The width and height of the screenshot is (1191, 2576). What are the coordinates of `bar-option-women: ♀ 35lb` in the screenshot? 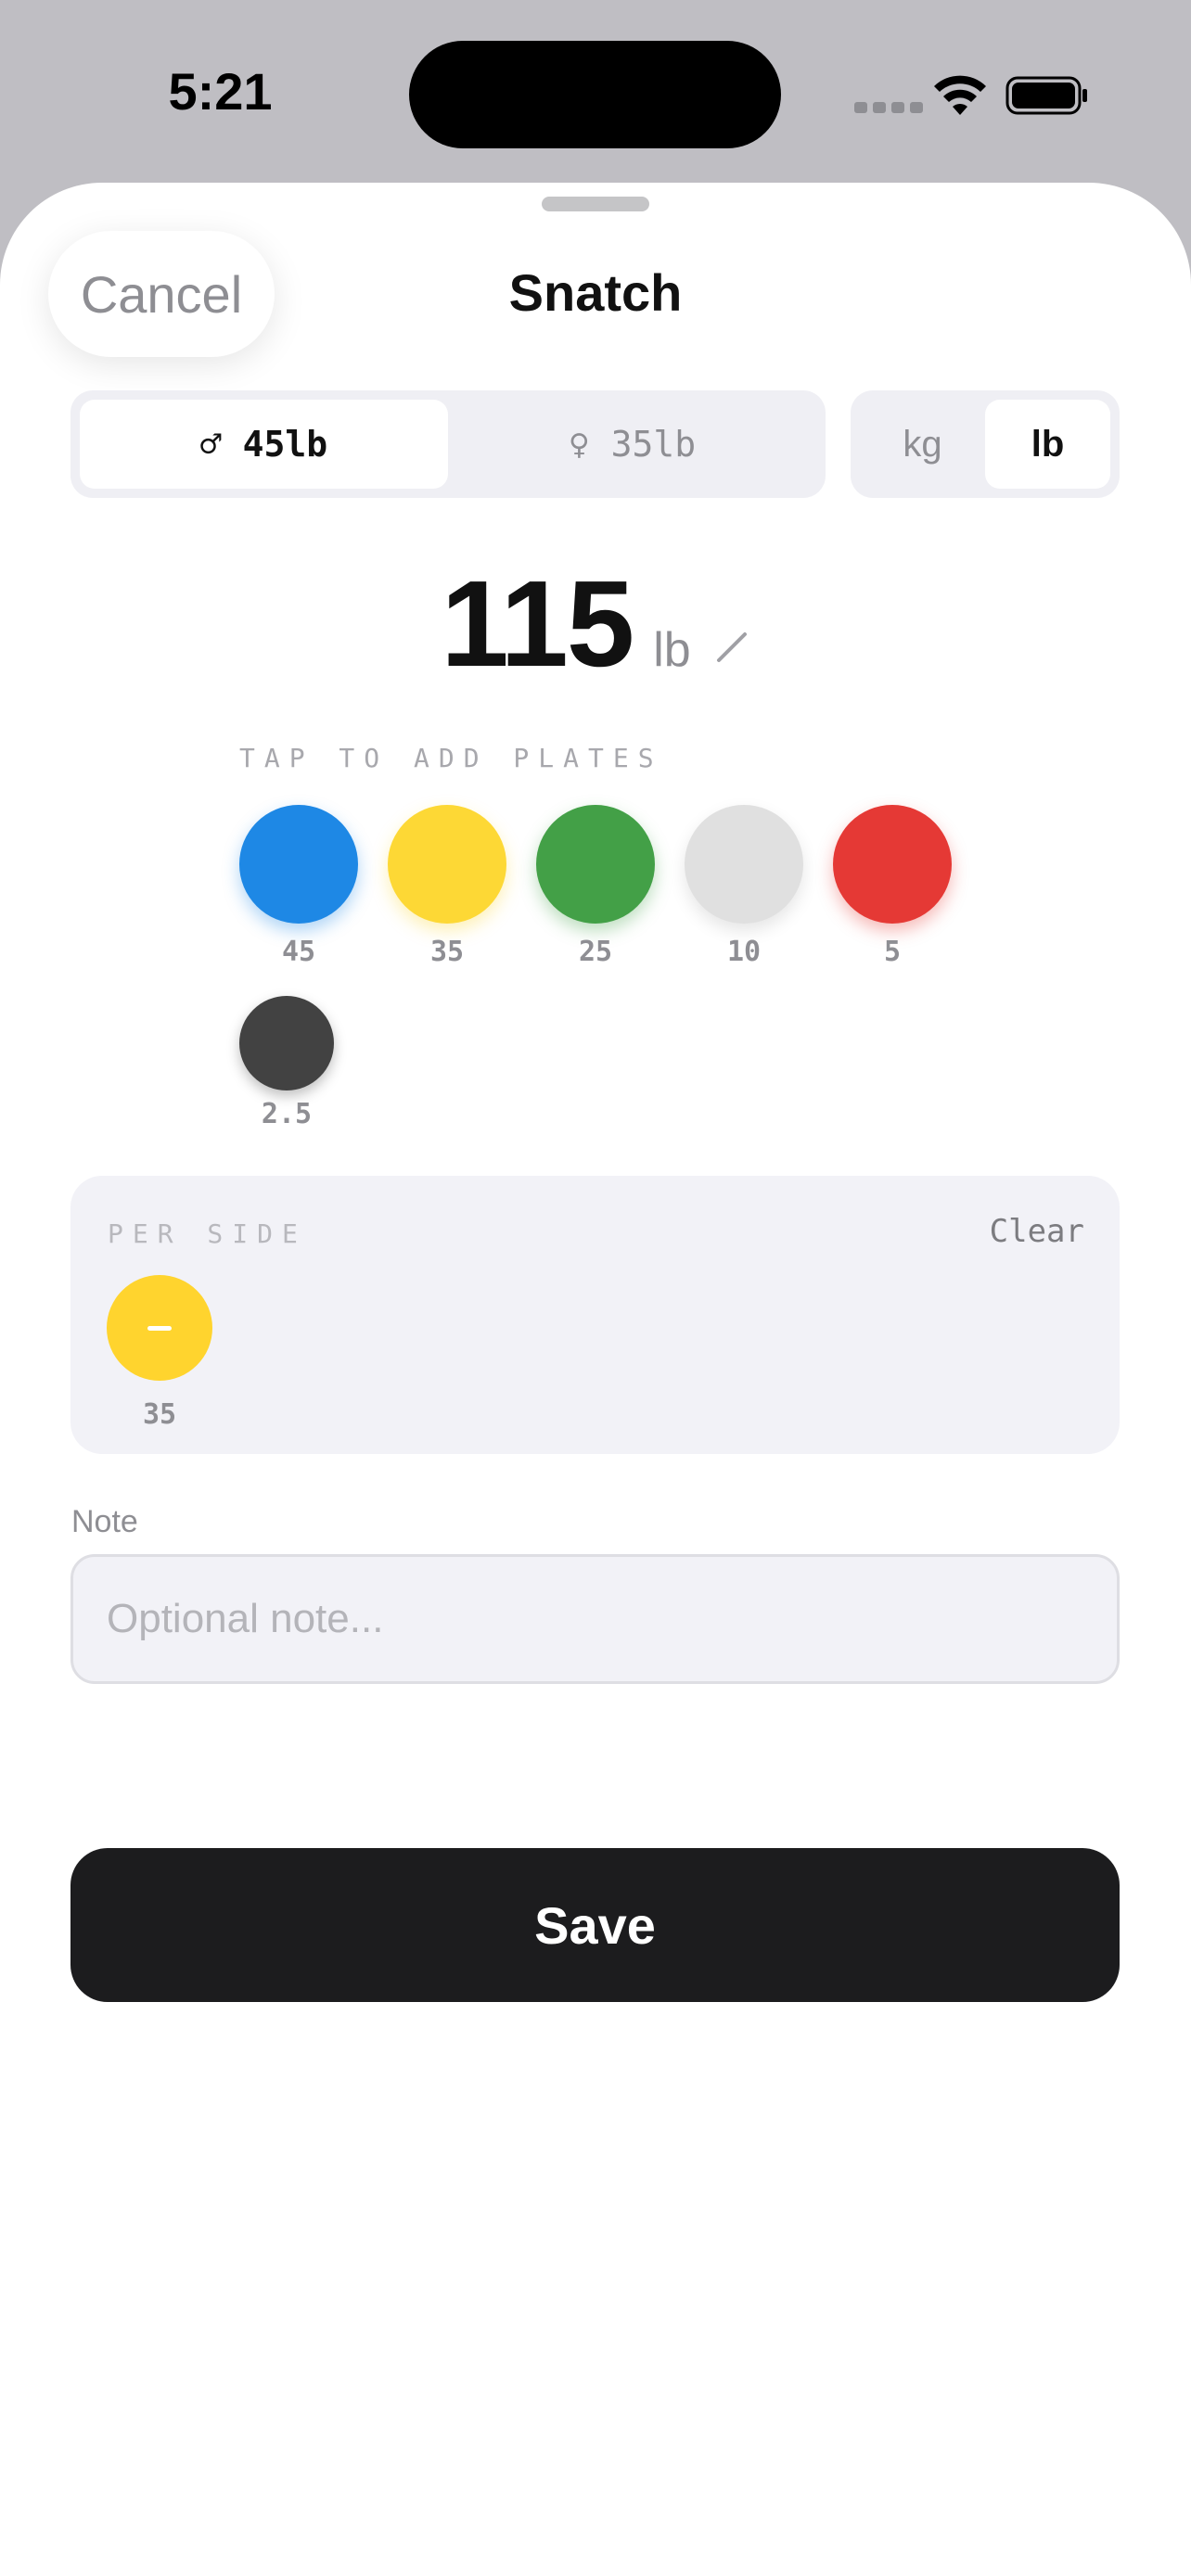 It's located at (632, 445).